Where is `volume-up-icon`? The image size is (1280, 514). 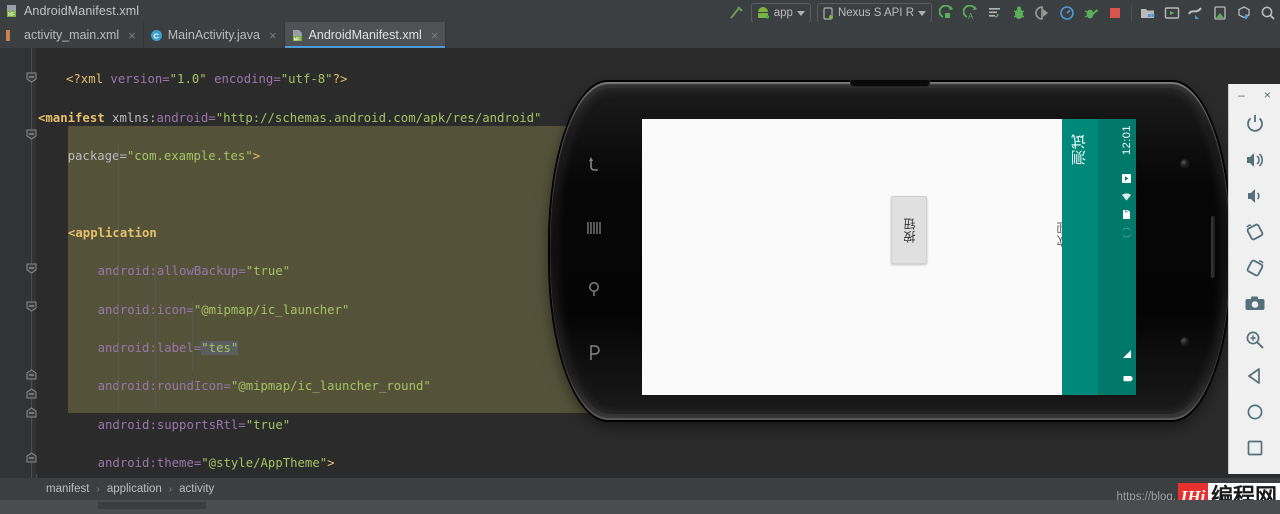 volume-up-icon is located at coordinates (1254, 160).